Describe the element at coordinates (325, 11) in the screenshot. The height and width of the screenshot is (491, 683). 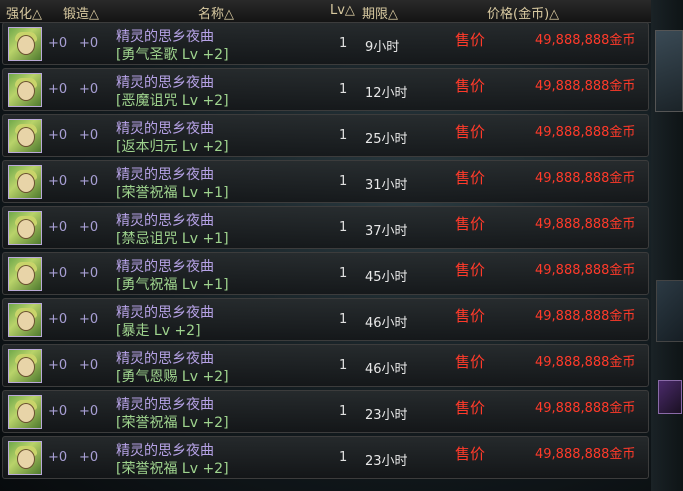
I see `list-header: 强化△ 锻造△ 名称△ Lv△ 期限△ 价格(金币)△` at that location.